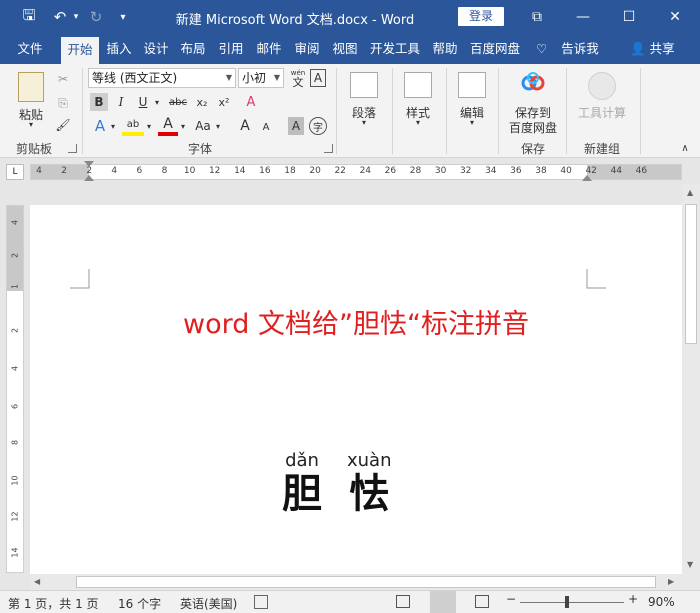  Describe the element at coordinates (123, 17) in the screenshot. I see `customize-qat-icon: ▾` at that location.